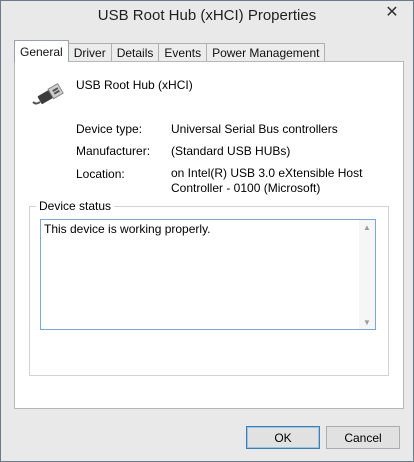 Image resolution: width=414 pixels, height=462 pixels. Describe the element at coordinates (367, 274) in the screenshot. I see `status-scrollbar: ▲ ▼` at that location.